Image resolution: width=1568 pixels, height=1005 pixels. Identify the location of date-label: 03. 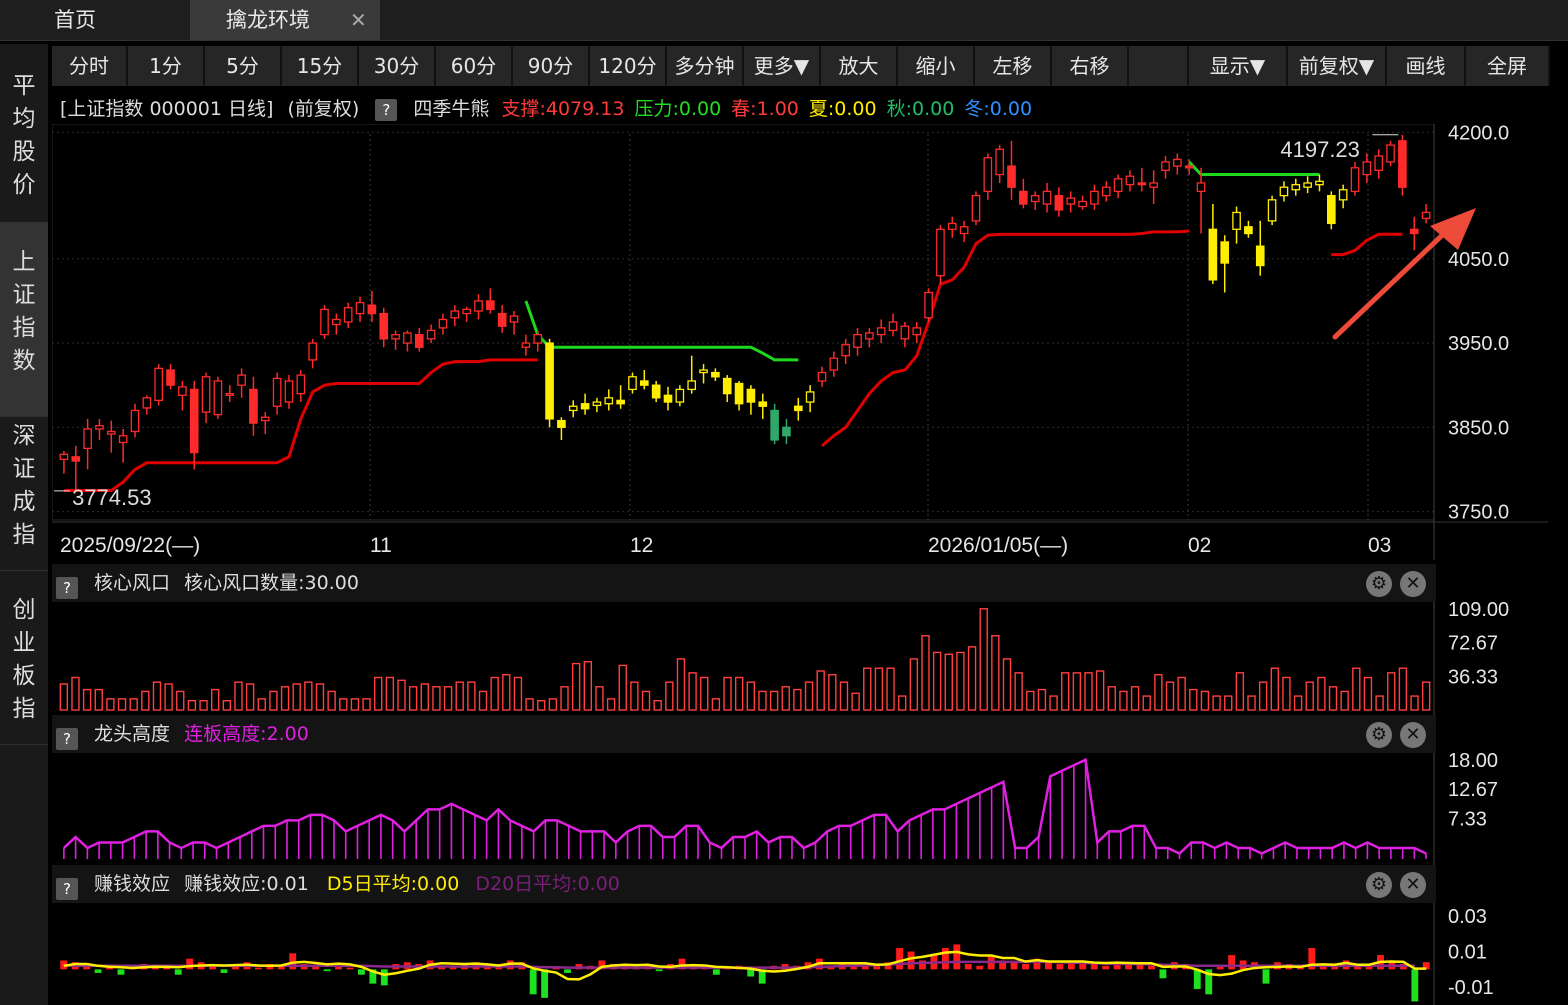
(1379, 545).